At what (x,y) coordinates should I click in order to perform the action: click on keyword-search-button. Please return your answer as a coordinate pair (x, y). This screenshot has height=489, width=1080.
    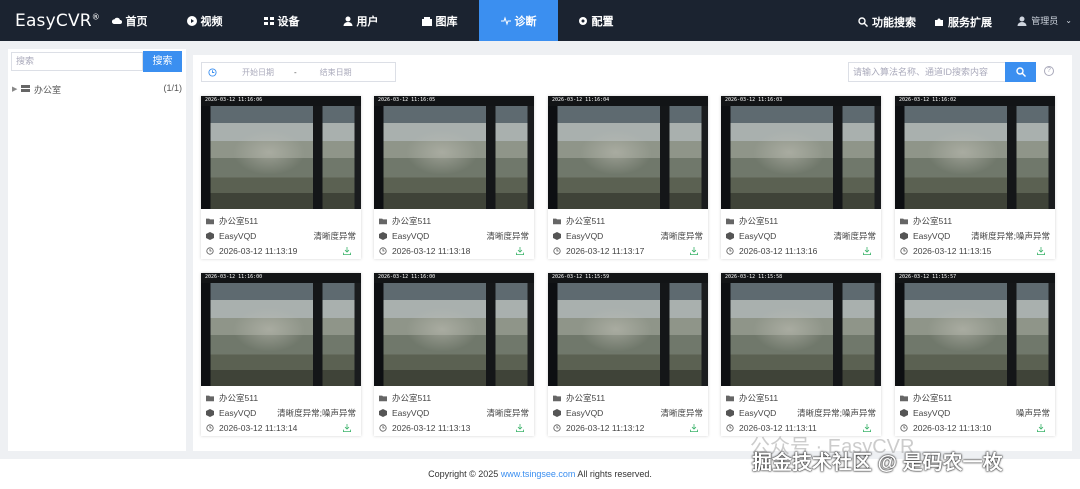
    Looking at the image, I should click on (1020, 72).